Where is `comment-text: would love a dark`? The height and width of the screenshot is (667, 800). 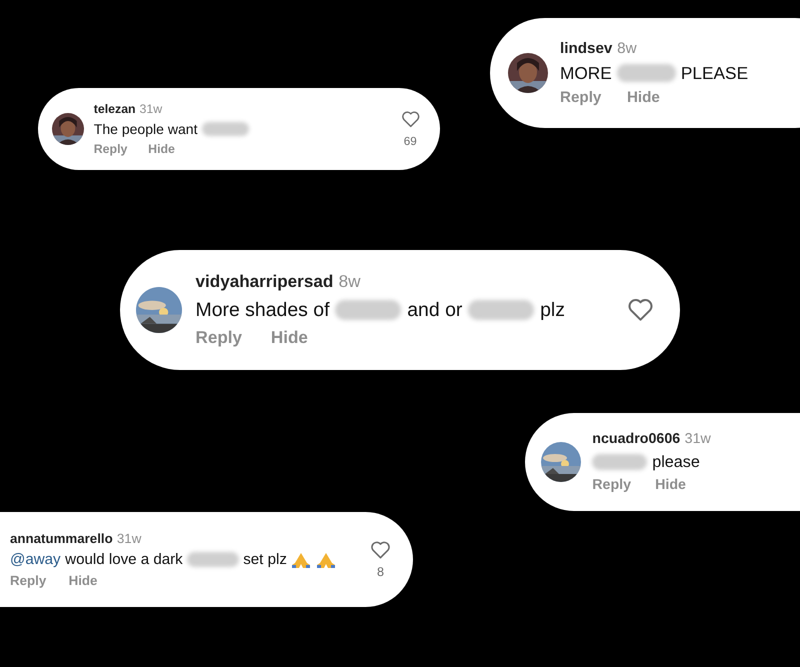 comment-text: would love a dark is located at coordinates (124, 559).